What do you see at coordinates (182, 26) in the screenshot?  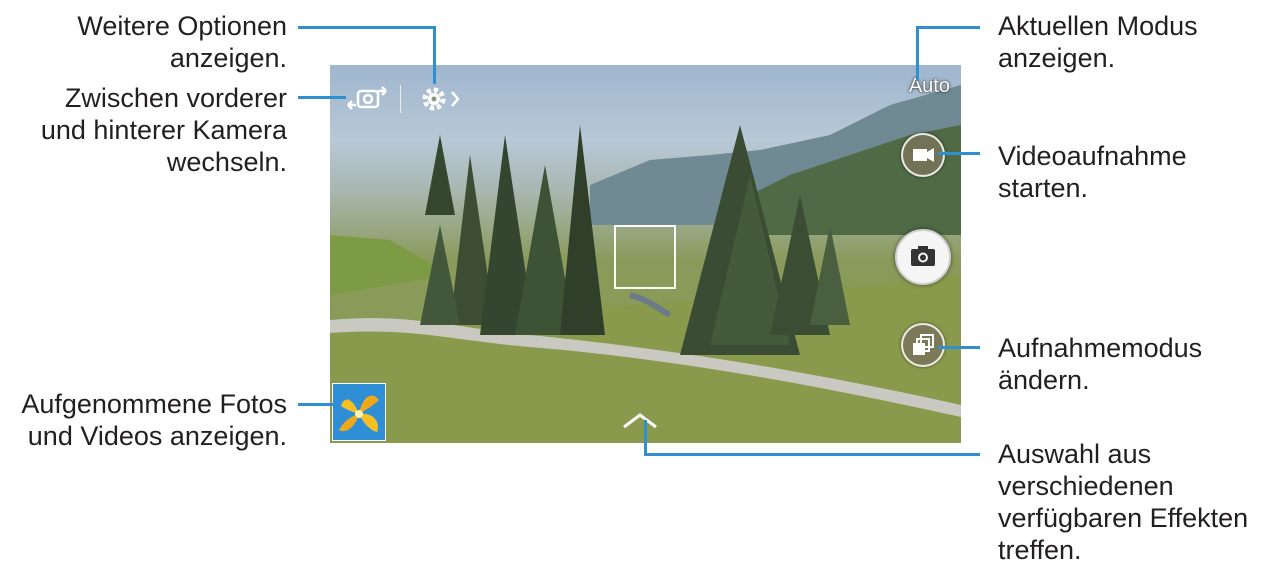 I see `callout-text: Weitere Optionen` at bounding box center [182, 26].